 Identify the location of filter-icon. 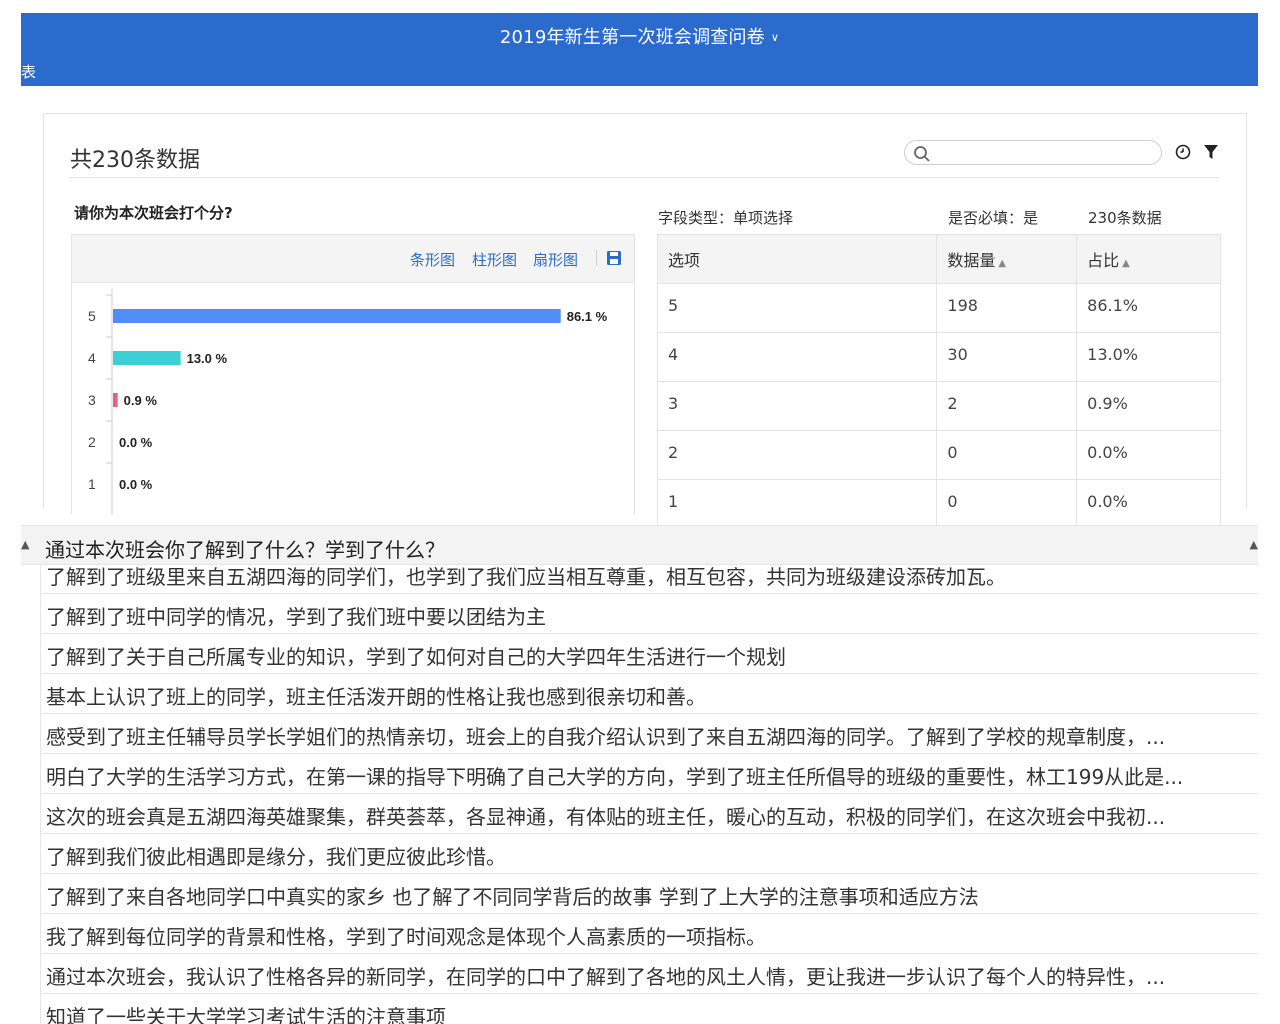
(1211, 152).